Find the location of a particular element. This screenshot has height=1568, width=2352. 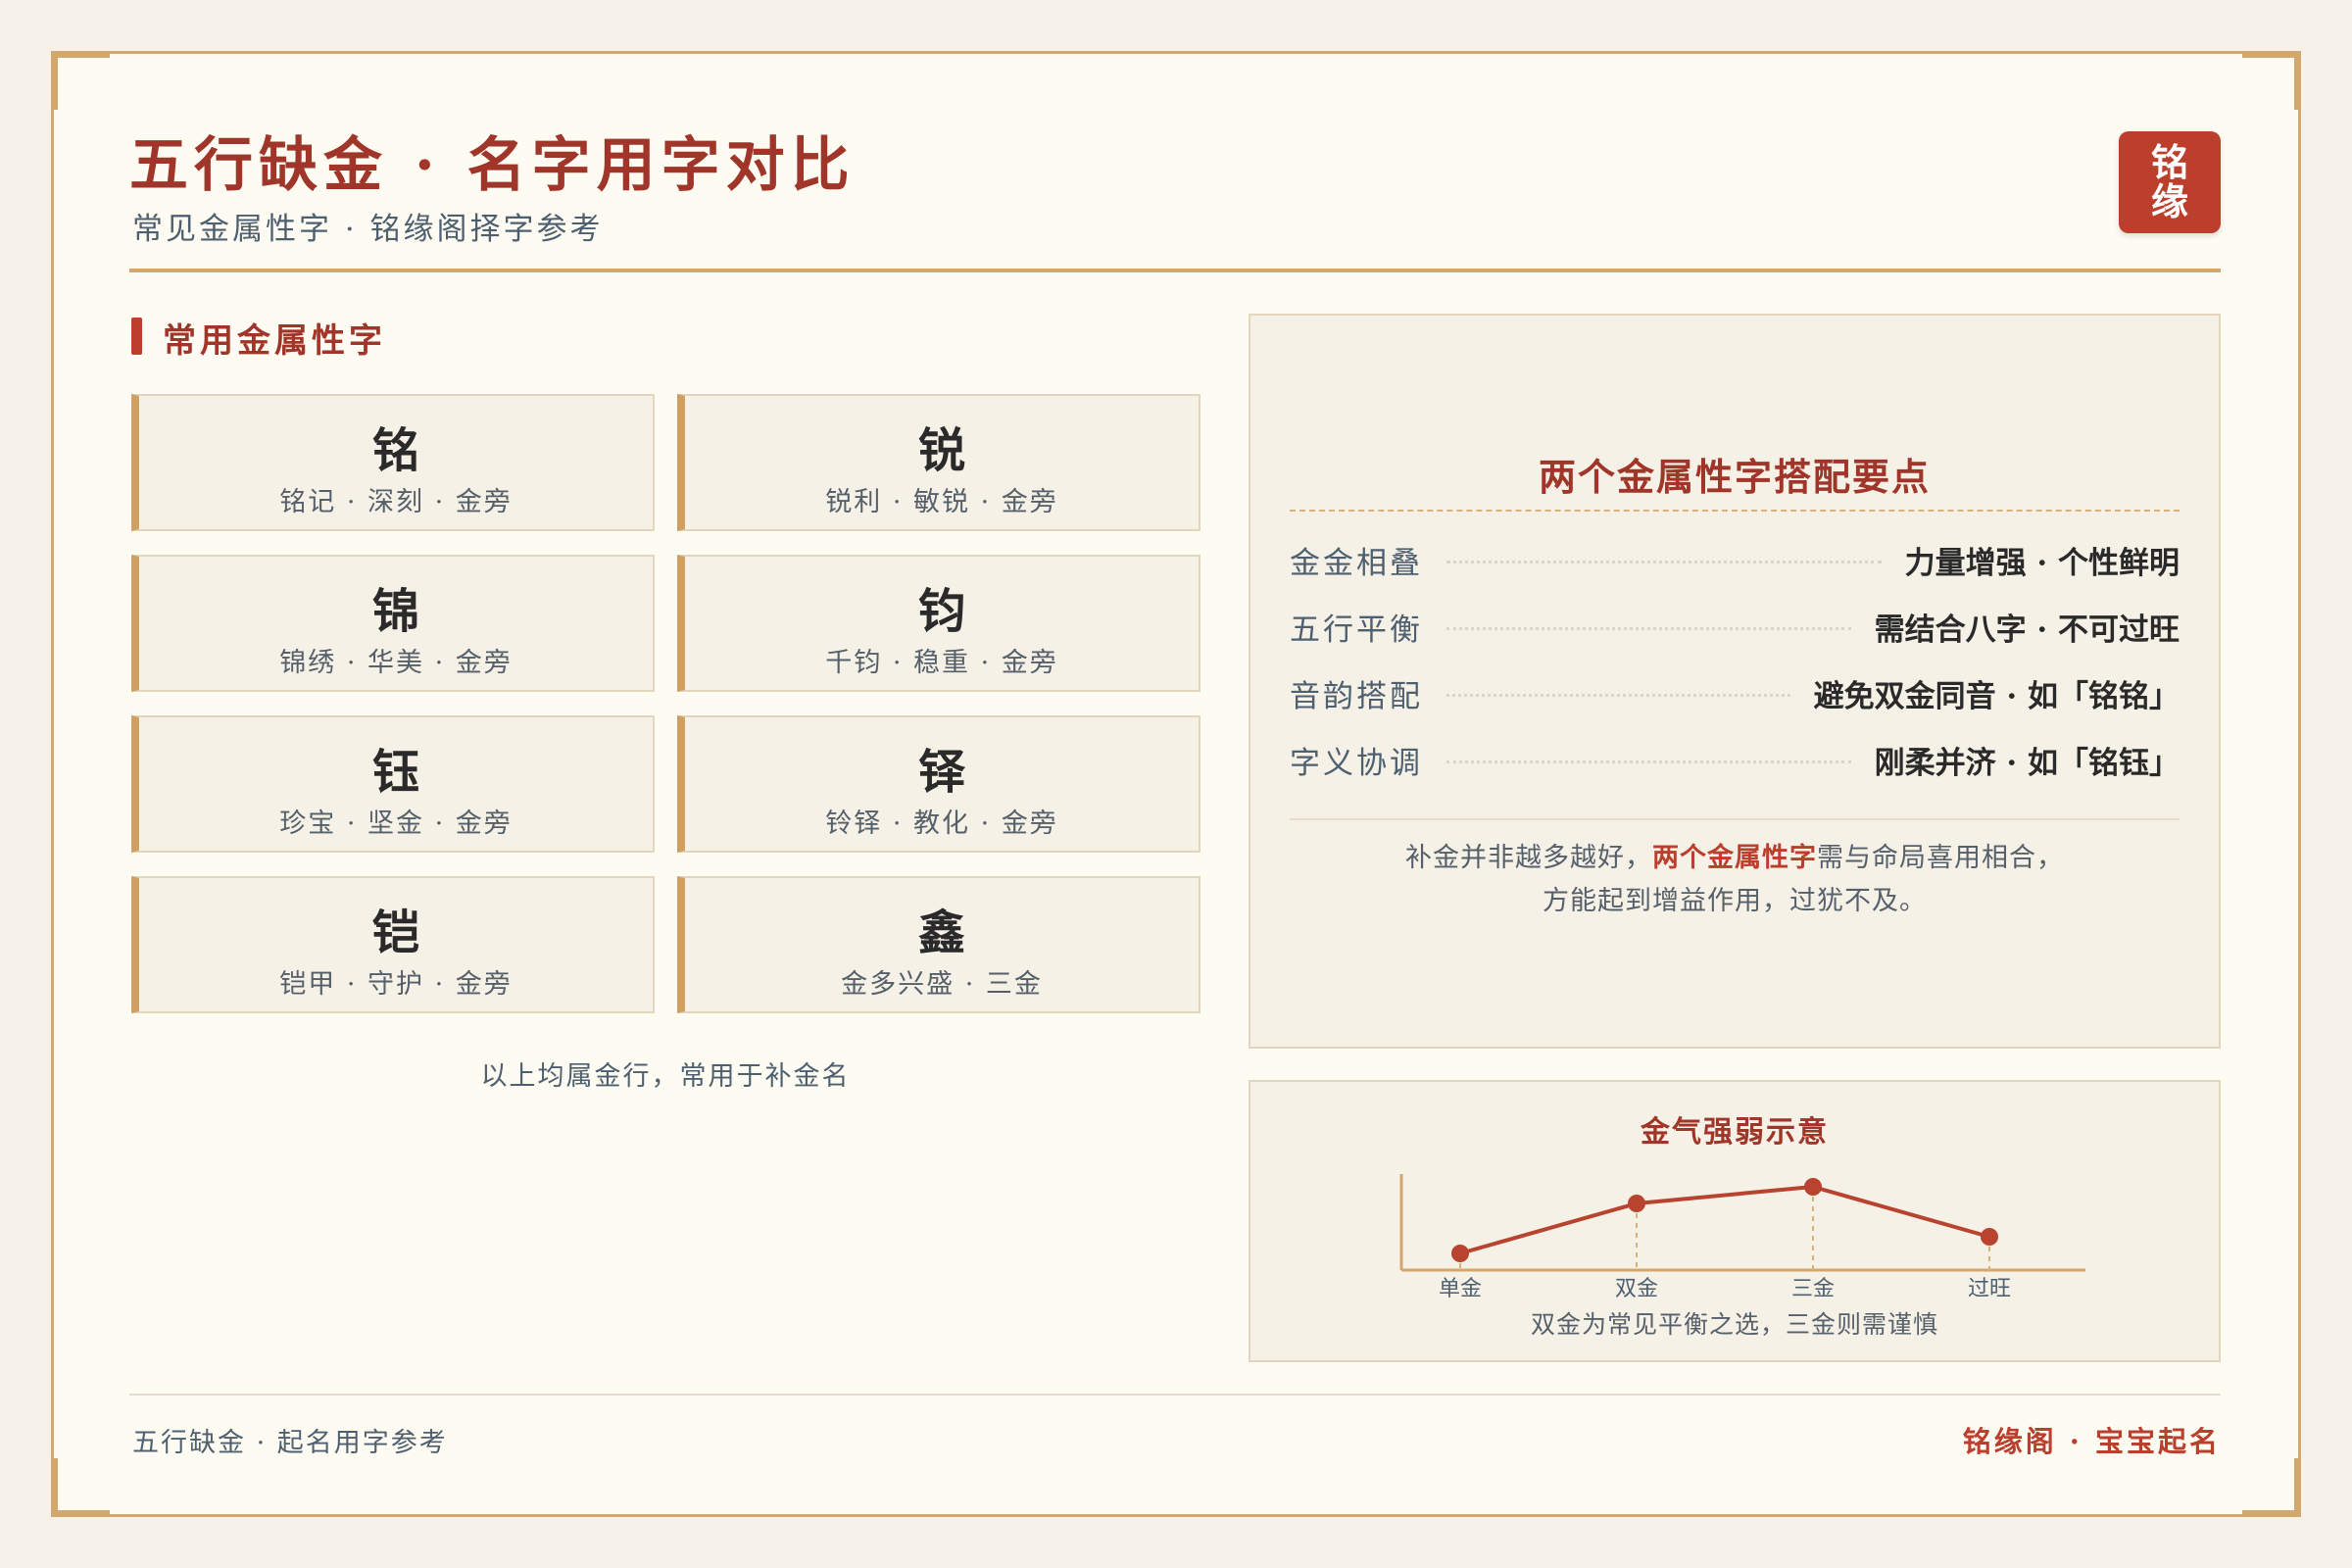

character-card: 铭 铭记 · 深刻 · 金旁 is located at coordinates (393, 462).